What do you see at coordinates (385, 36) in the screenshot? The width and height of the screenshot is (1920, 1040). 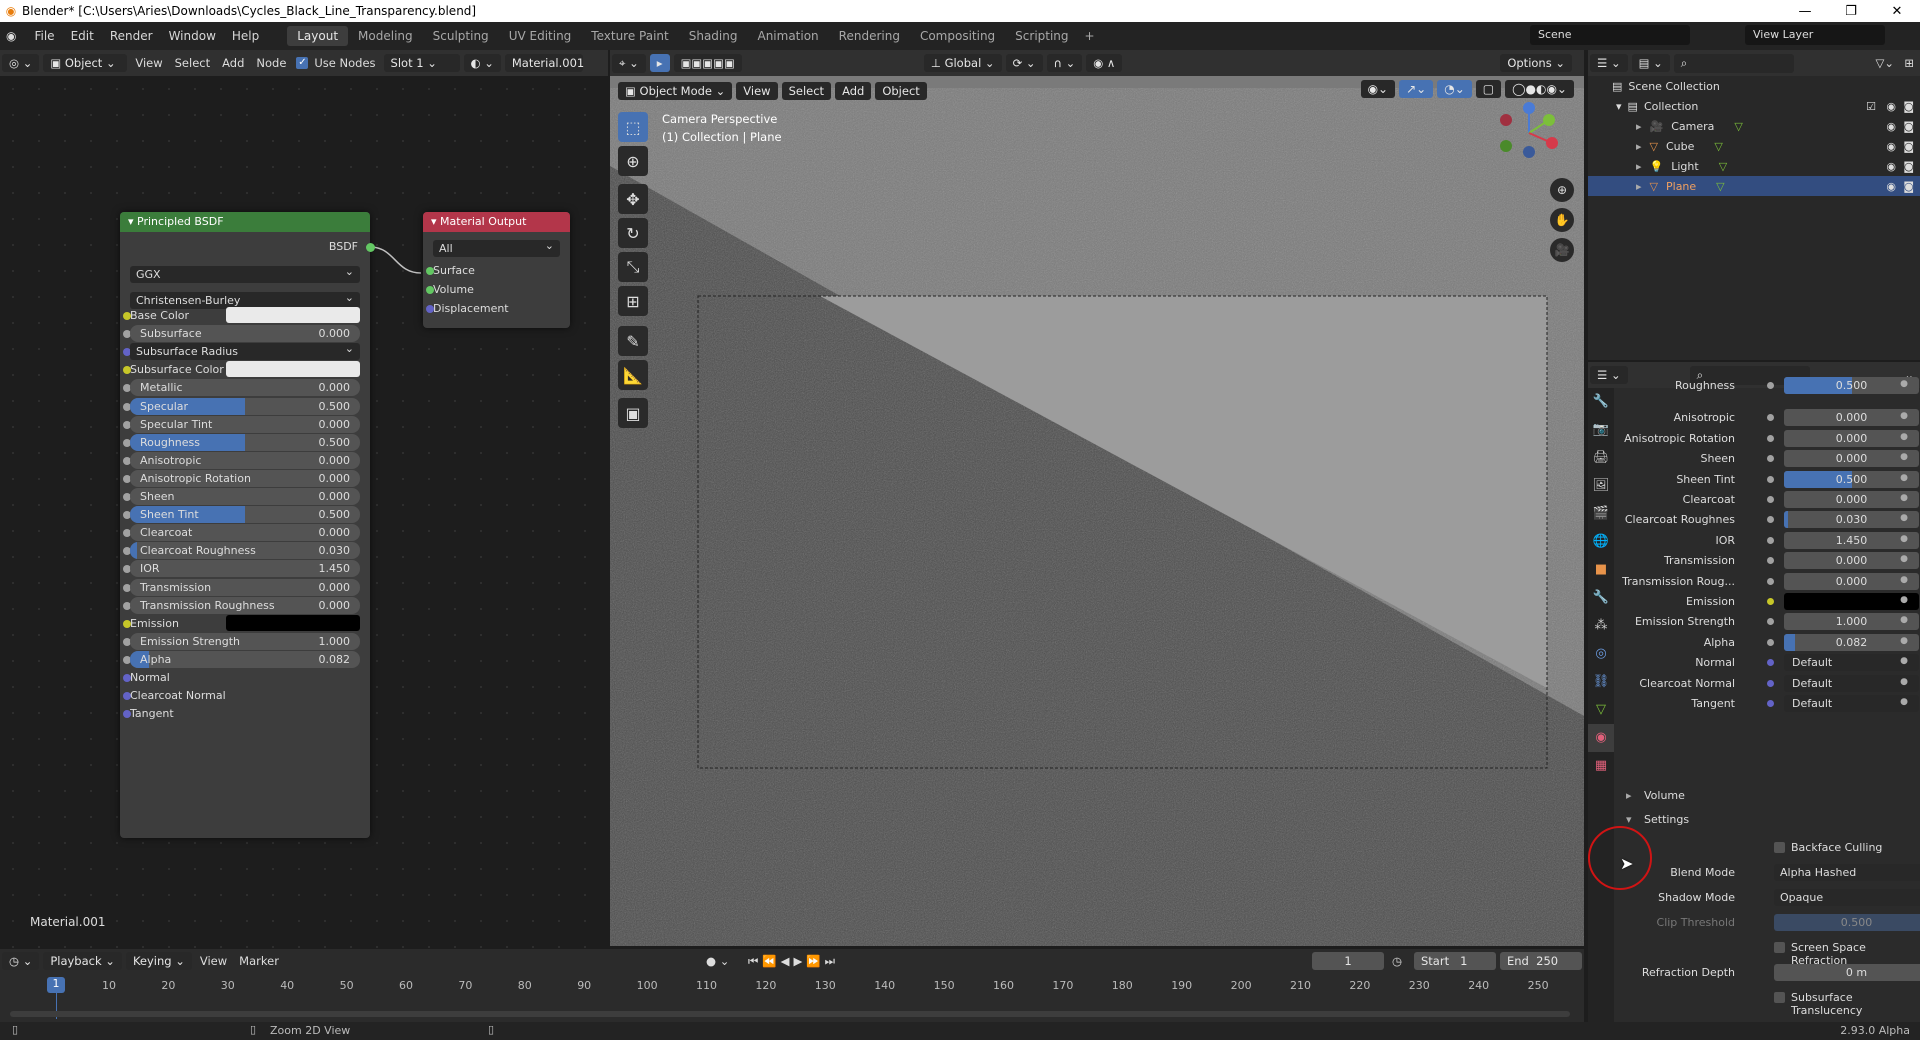 I see `tab-modeling: Modeling` at bounding box center [385, 36].